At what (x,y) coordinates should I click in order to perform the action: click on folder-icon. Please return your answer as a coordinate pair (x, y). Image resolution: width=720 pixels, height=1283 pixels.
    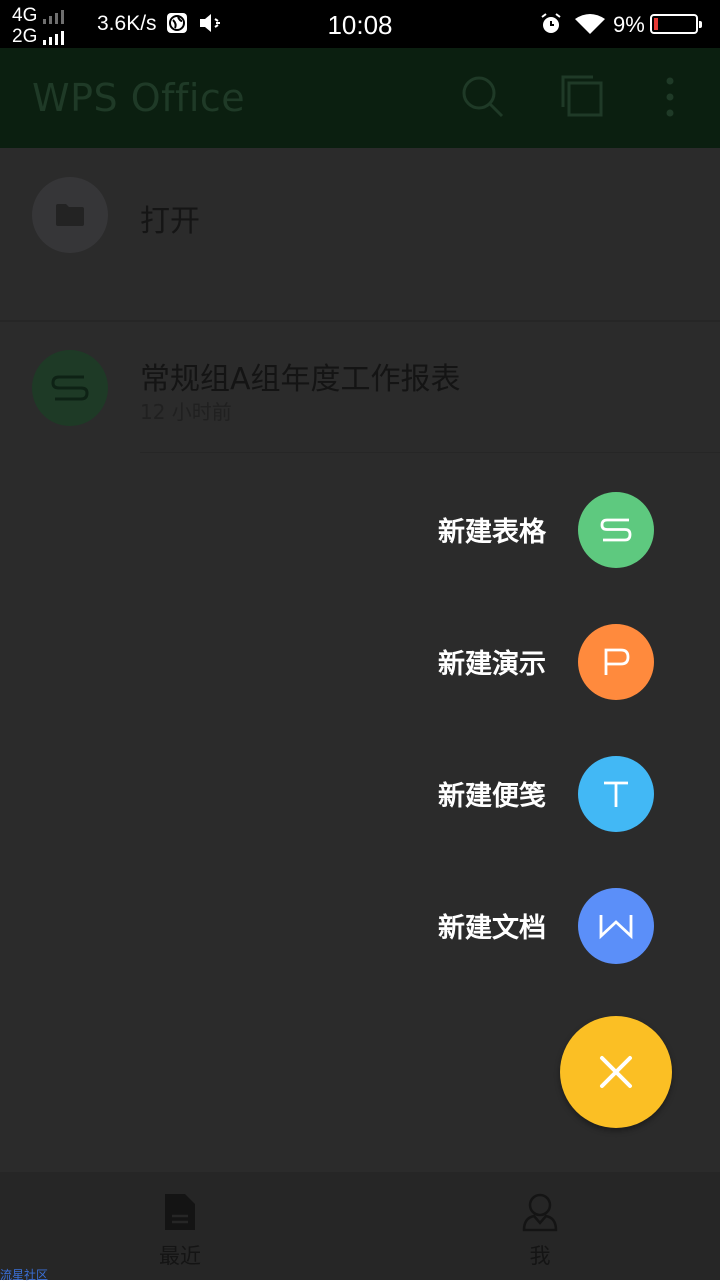
    Looking at the image, I should click on (70, 215).